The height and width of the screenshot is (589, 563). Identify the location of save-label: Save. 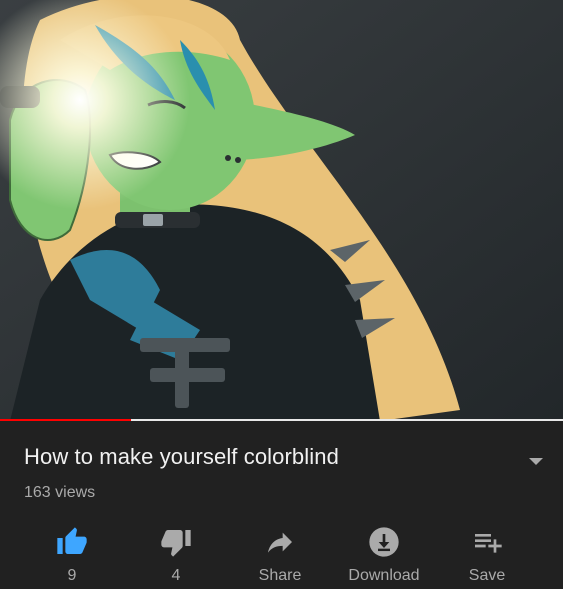
(487, 575).